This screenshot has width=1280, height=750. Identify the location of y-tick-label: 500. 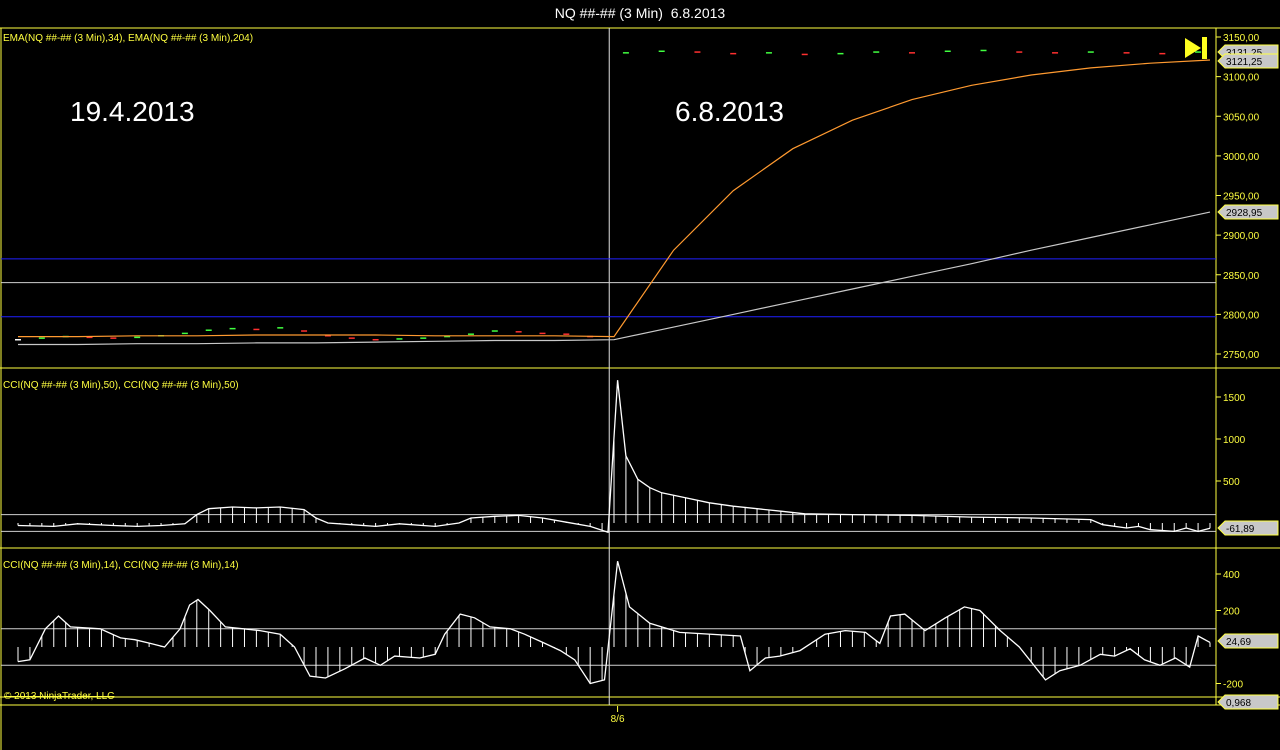
(1231, 482).